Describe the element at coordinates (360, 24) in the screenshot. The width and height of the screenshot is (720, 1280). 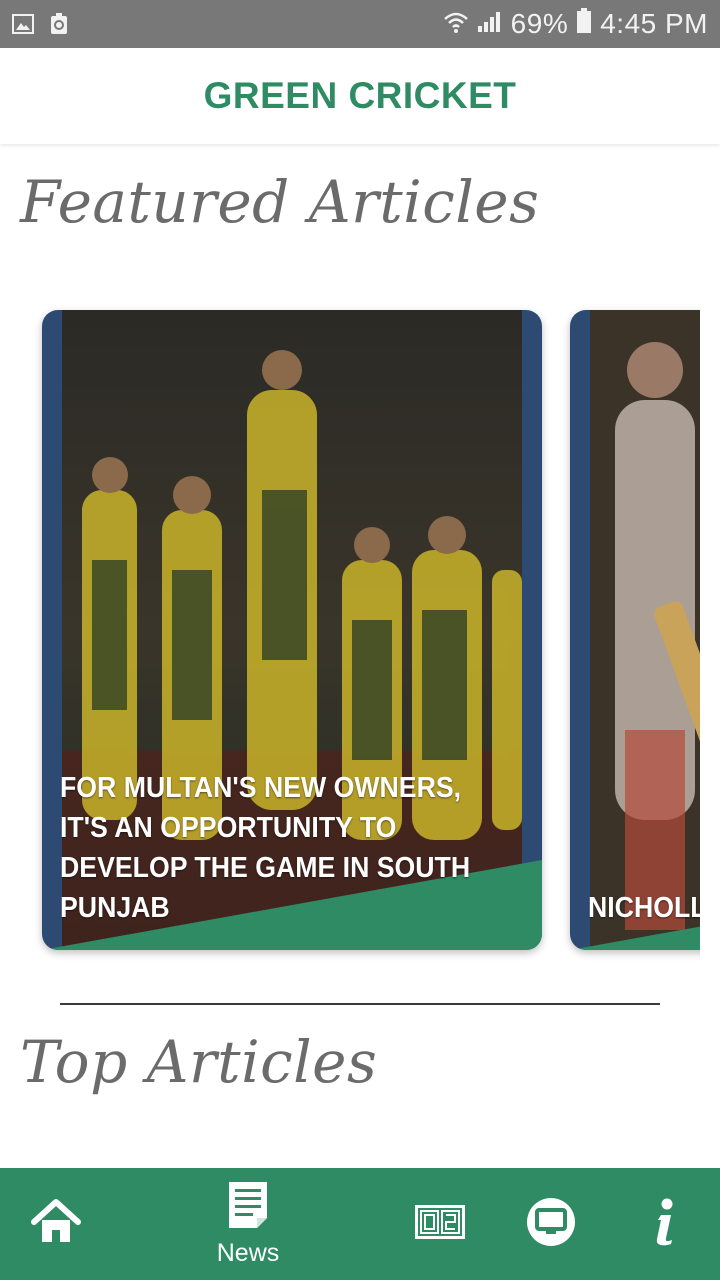
I see `status-bar: 69% 4:45 PM` at that location.